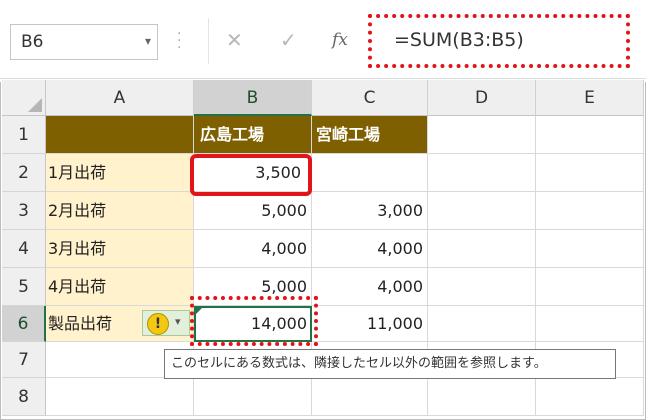 The height and width of the screenshot is (420, 646). I want to click on row-header-3: 3, so click(24, 211).